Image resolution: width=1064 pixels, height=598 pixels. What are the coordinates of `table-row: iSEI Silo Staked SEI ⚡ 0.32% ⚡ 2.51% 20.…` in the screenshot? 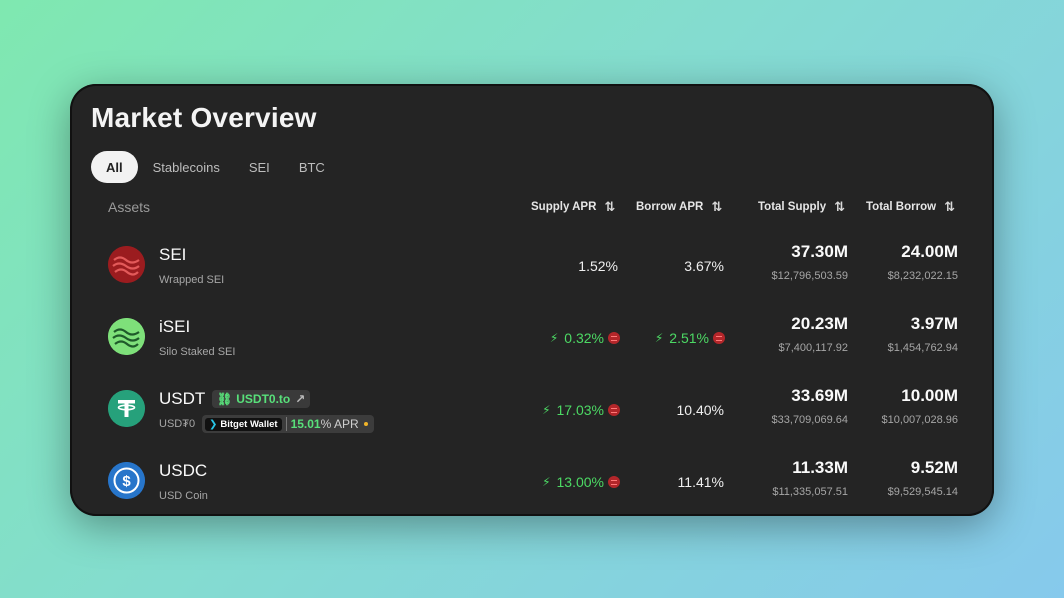 It's located at (532, 336).